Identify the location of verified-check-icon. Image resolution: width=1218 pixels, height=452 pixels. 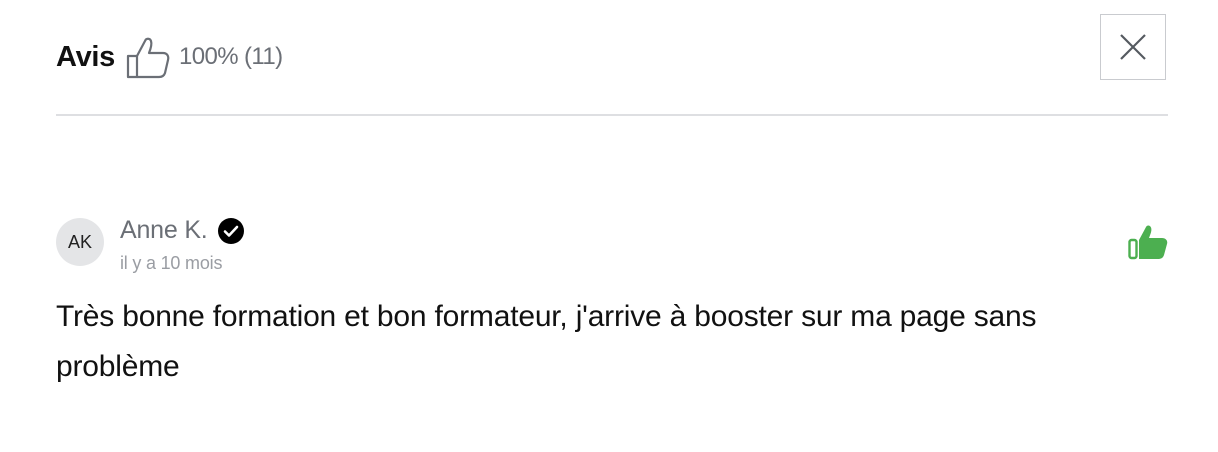
(230, 230).